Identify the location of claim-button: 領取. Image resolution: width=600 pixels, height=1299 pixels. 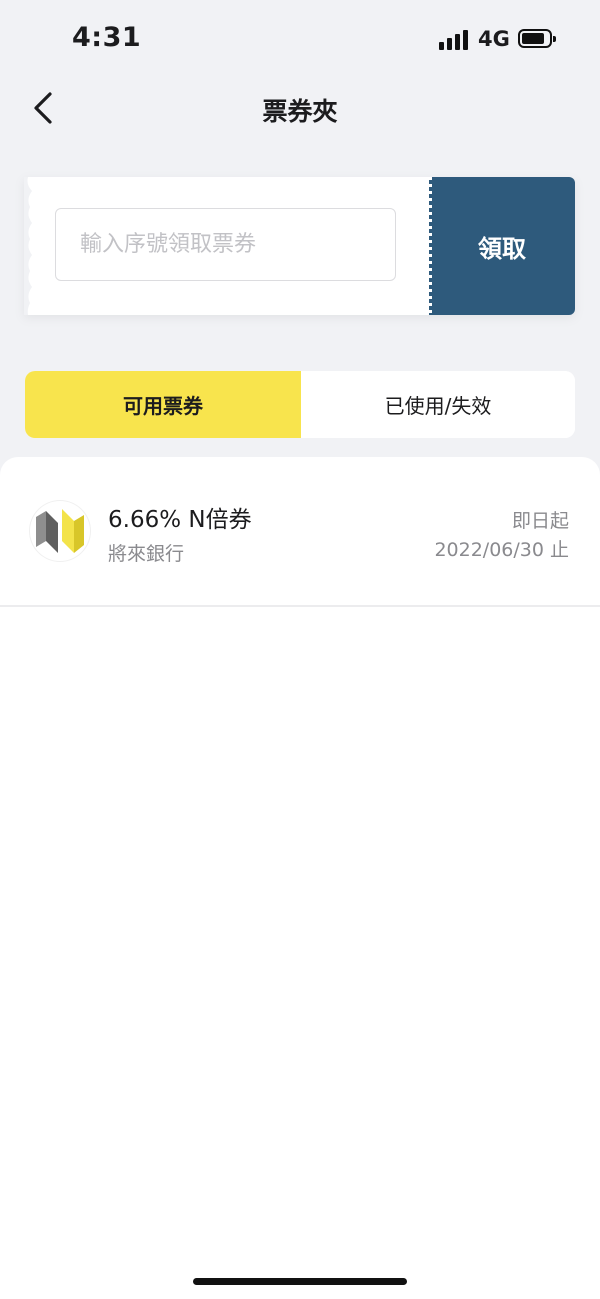
(502, 246).